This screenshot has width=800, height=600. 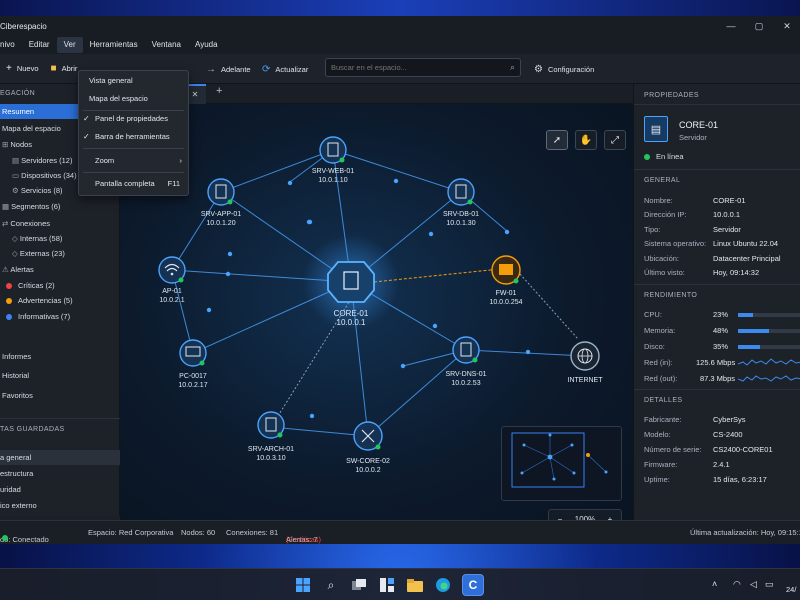 I want to click on start-button-icon, so click(x=303, y=585).